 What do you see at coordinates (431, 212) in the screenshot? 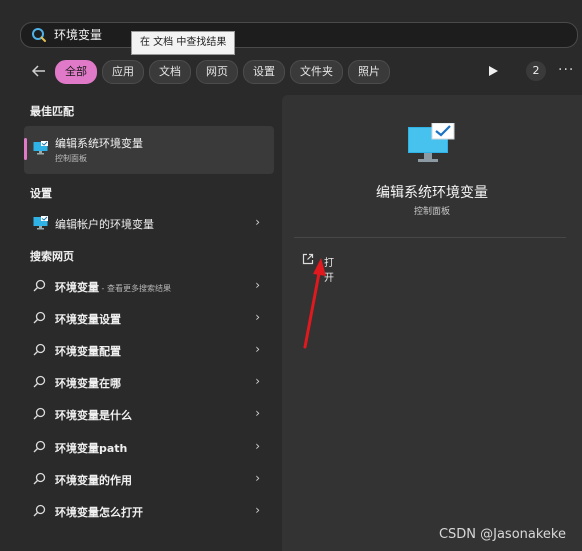
I see `detail-subtitle: 控制面板` at bounding box center [431, 212].